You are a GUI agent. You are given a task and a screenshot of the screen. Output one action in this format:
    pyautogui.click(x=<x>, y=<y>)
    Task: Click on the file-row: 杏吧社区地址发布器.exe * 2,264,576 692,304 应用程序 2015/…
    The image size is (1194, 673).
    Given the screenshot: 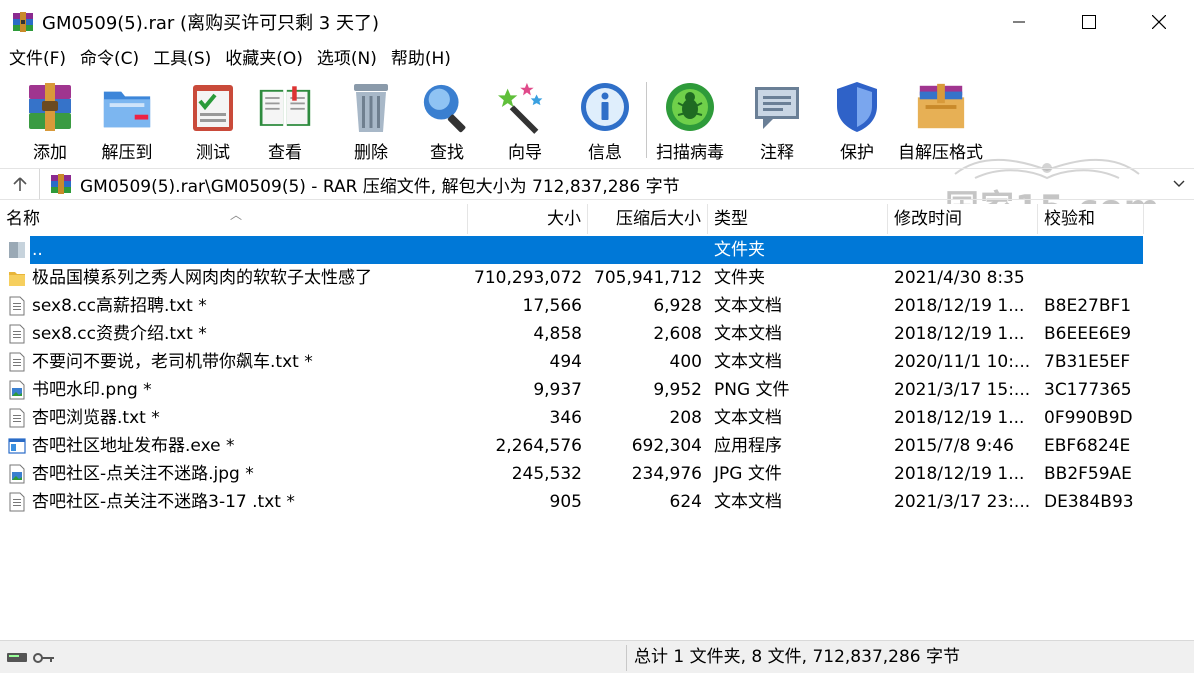 What is the action you would take?
    pyautogui.click(x=597, y=446)
    